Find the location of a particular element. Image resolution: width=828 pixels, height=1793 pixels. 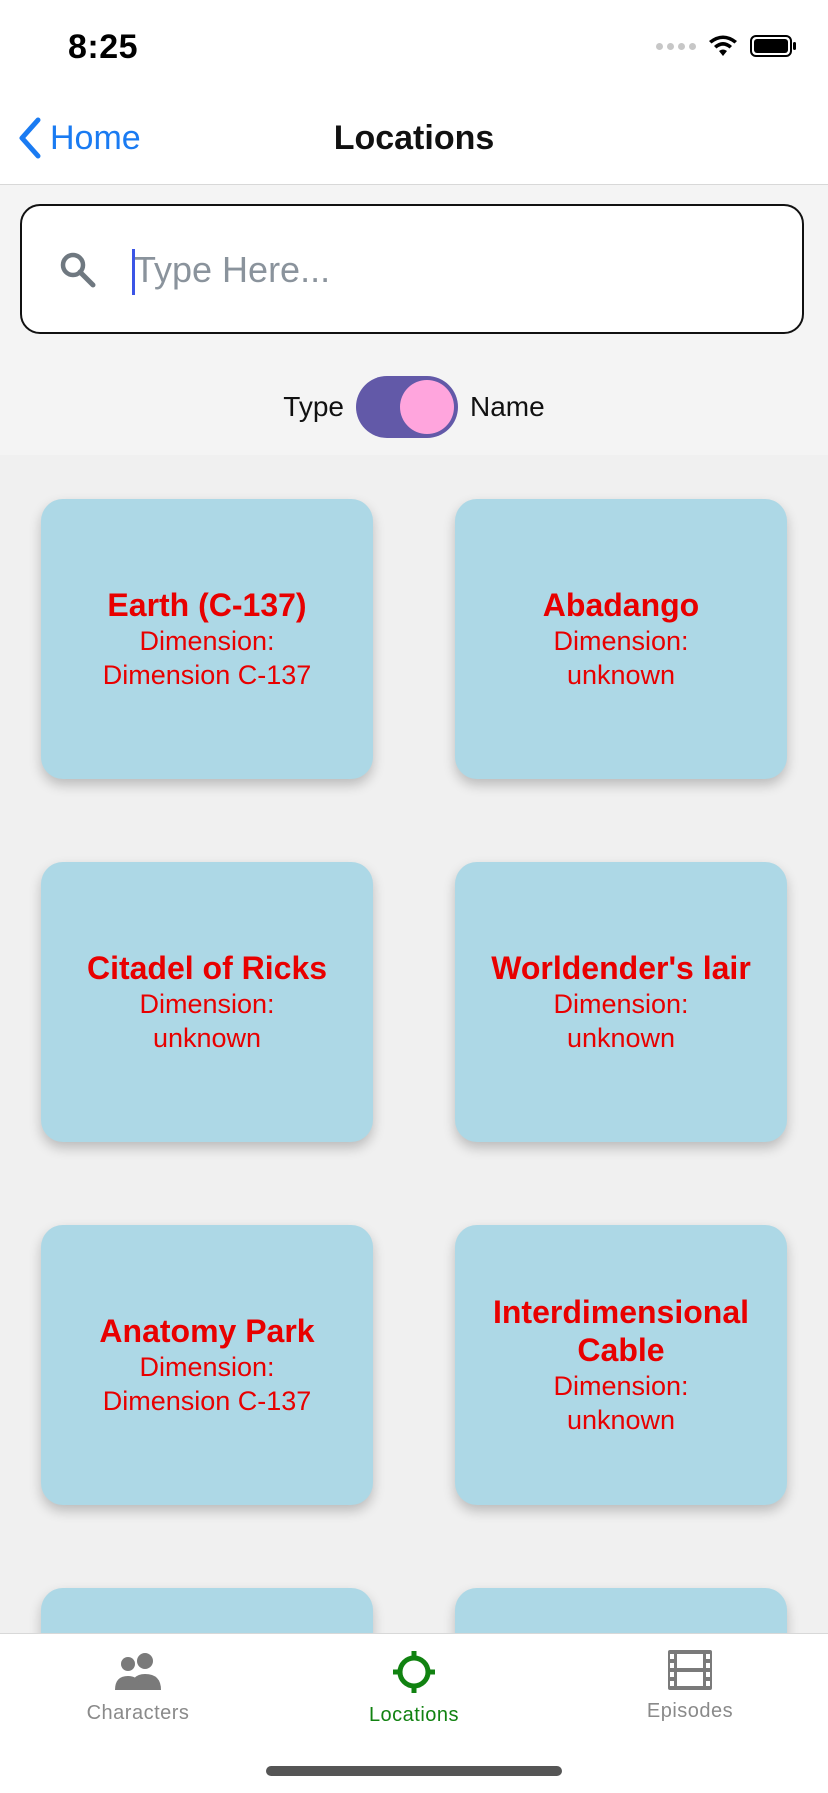

battery-icon is located at coordinates (773, 46).